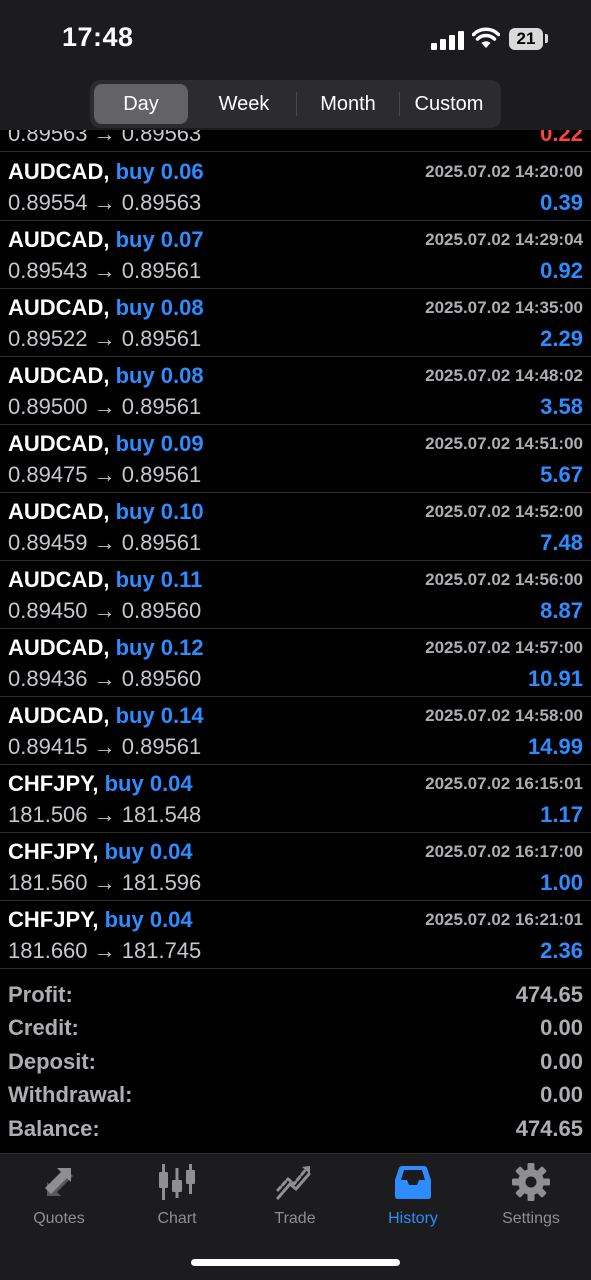 The image size is (591, 1280). What do you see at coordinates (504, 851) in the screenshot?
I see `deal-time: 2025.07.02 16:17:00` at bounding box center [504, 851].